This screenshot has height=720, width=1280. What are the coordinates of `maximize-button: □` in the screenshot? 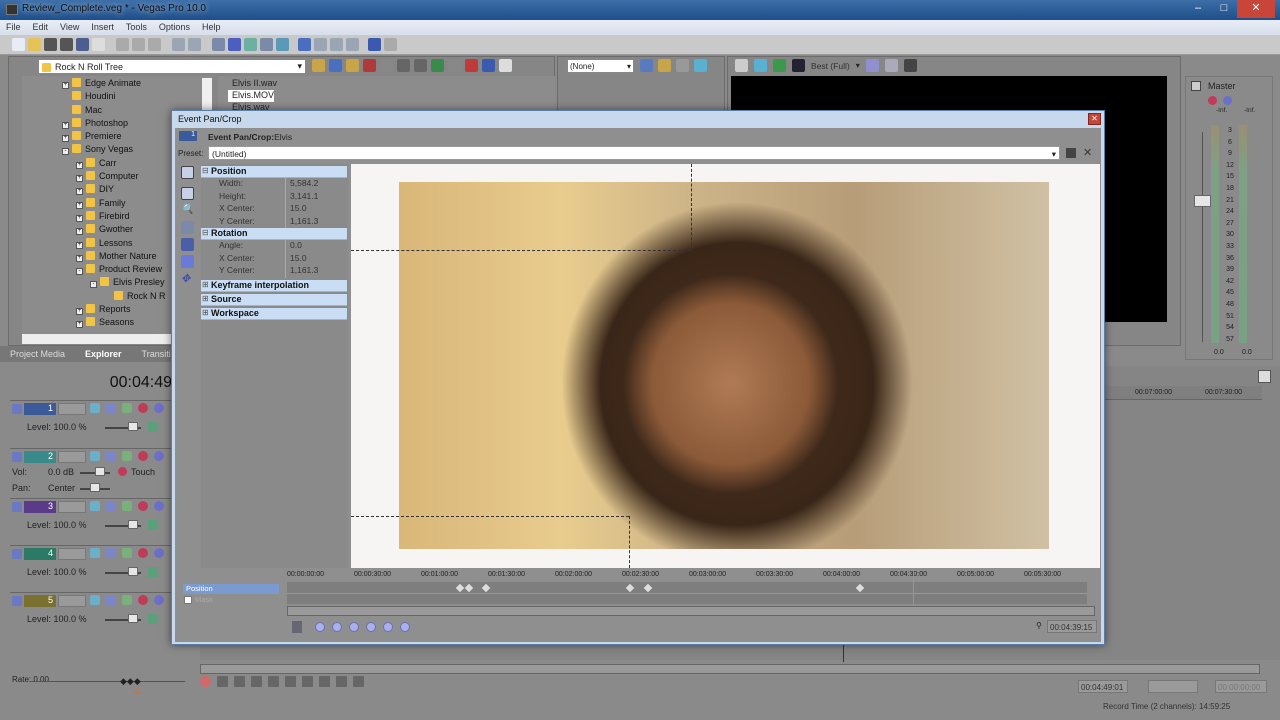 It's located at (1224, 9).